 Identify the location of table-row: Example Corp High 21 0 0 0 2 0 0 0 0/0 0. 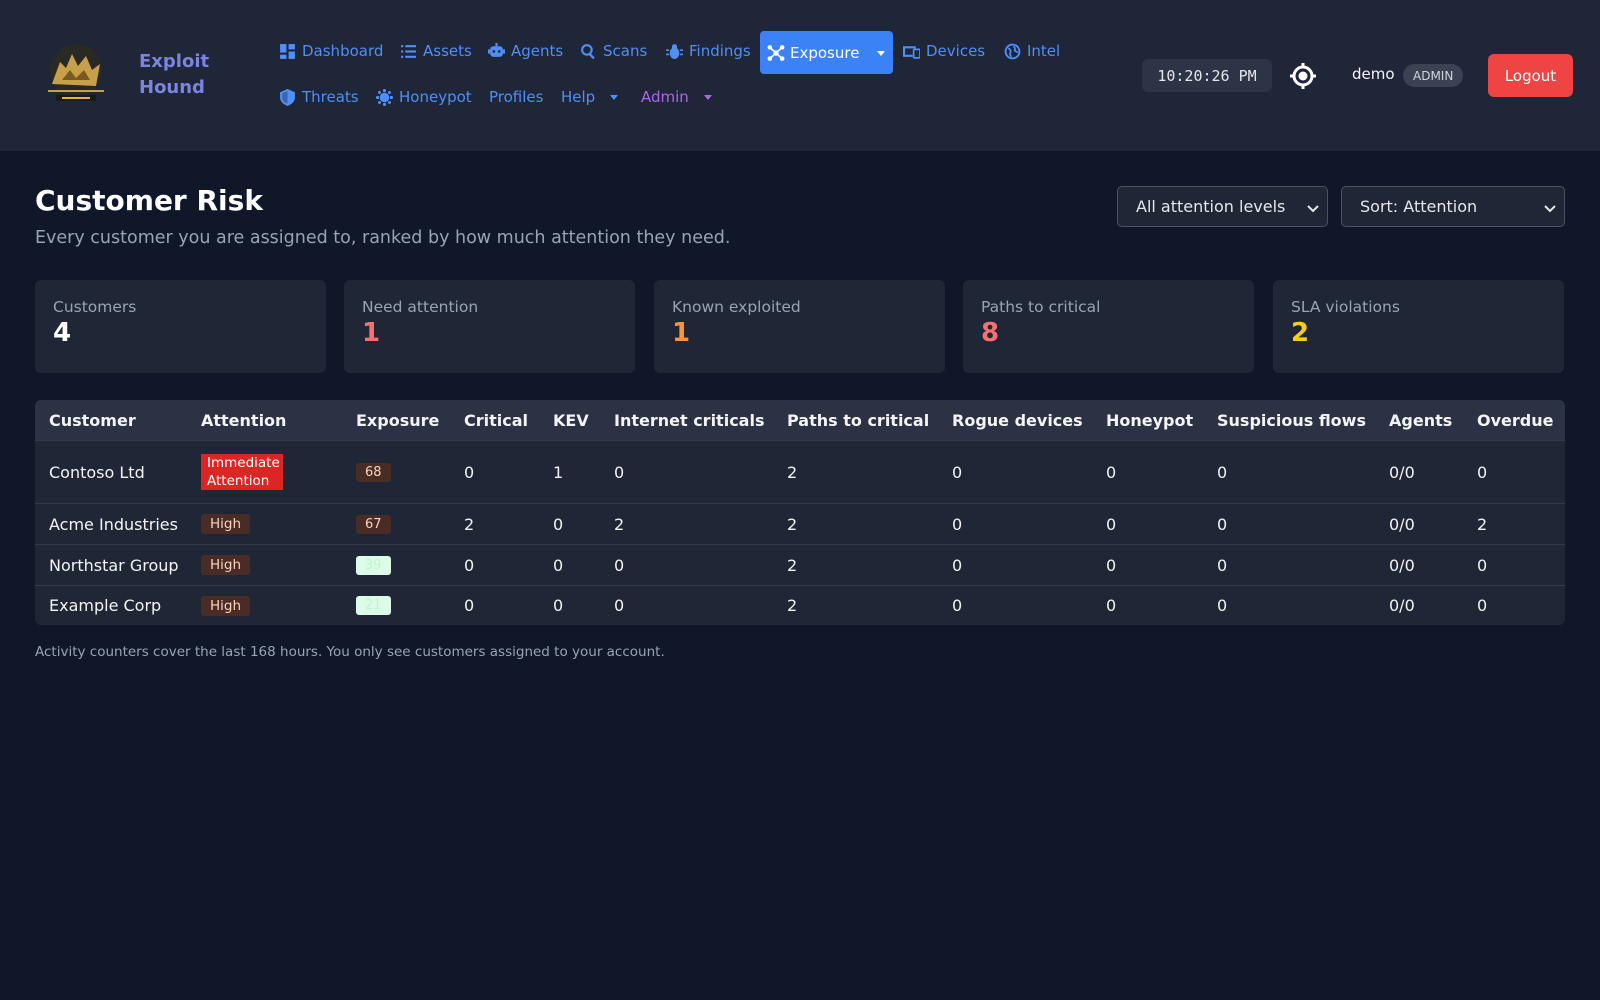
(800, 605).